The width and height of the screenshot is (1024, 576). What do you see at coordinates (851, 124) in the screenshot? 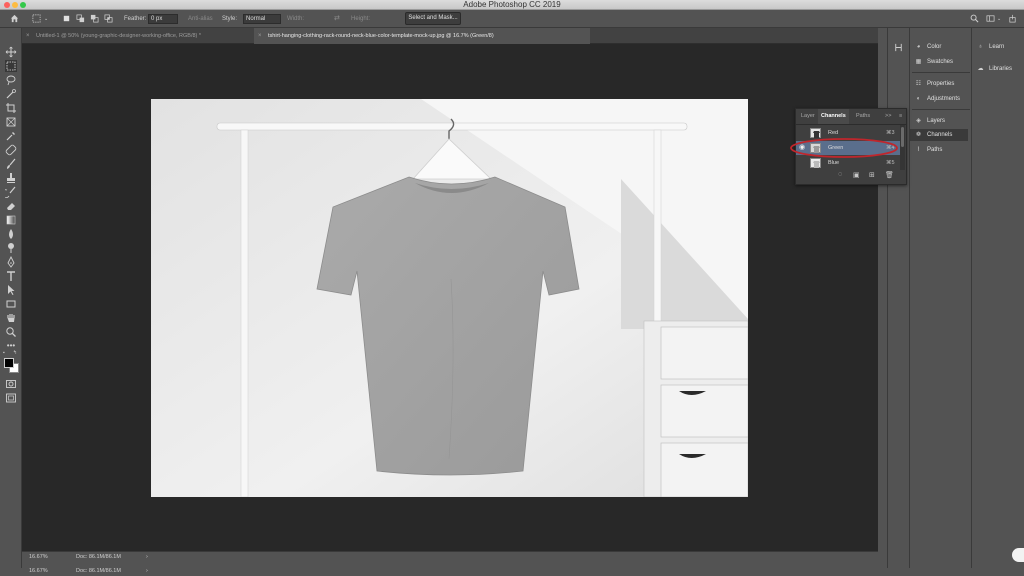
I see `panel-divider` at bounding box center [851, 124].